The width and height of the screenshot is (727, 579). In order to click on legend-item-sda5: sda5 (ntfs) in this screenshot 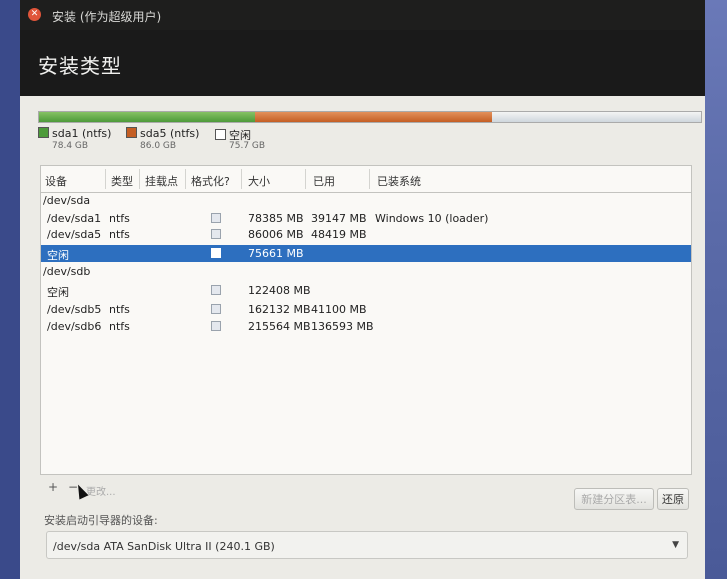, I will do `click(162, 133)`.